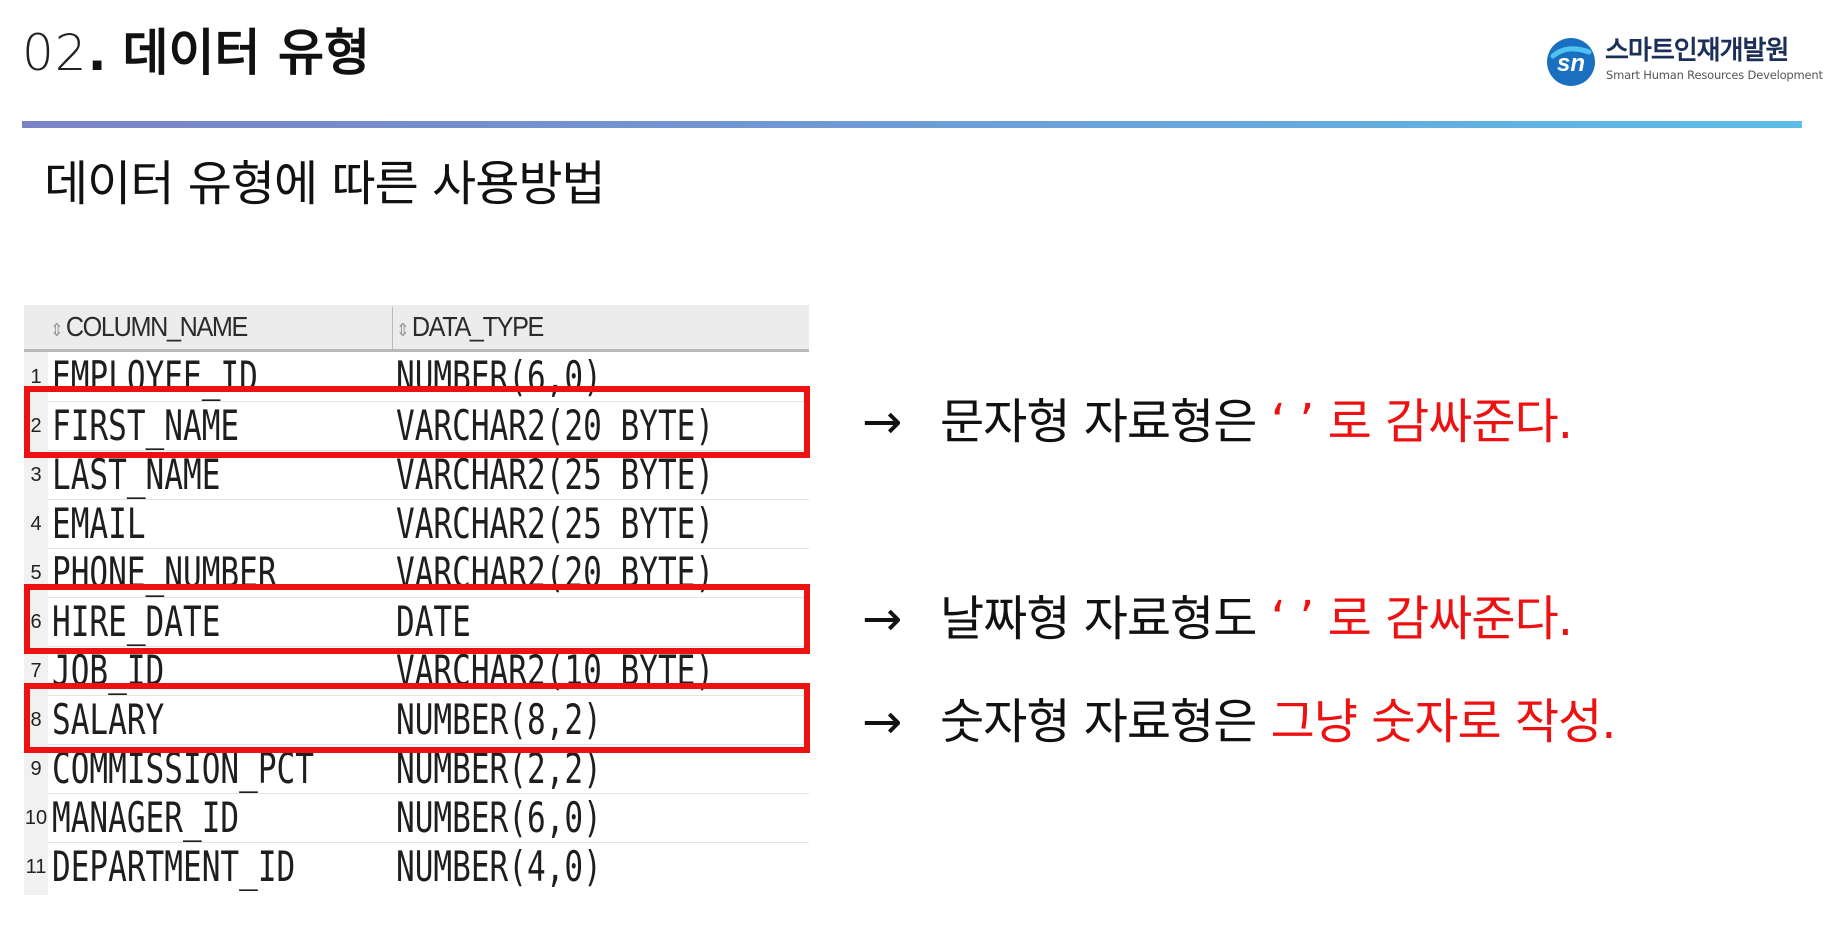 The image size is (1824, 952). What do you see at coordinates (417, 718) in the screenshot?
I see `highlight-box-salary` at bounding box center [417, 718].